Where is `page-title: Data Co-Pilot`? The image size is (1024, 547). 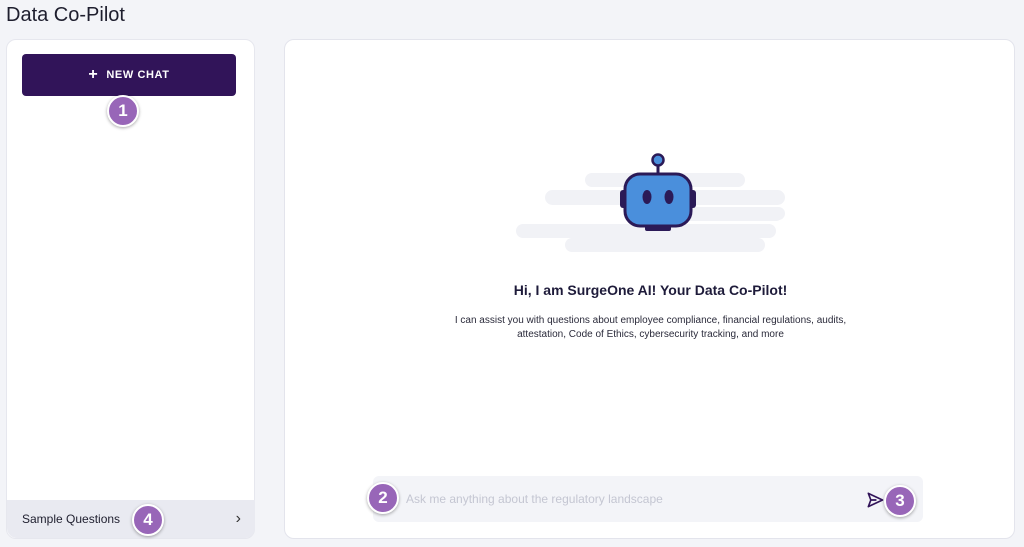
page-title: Data Co-Pilot is located at coordinates (65, 15).